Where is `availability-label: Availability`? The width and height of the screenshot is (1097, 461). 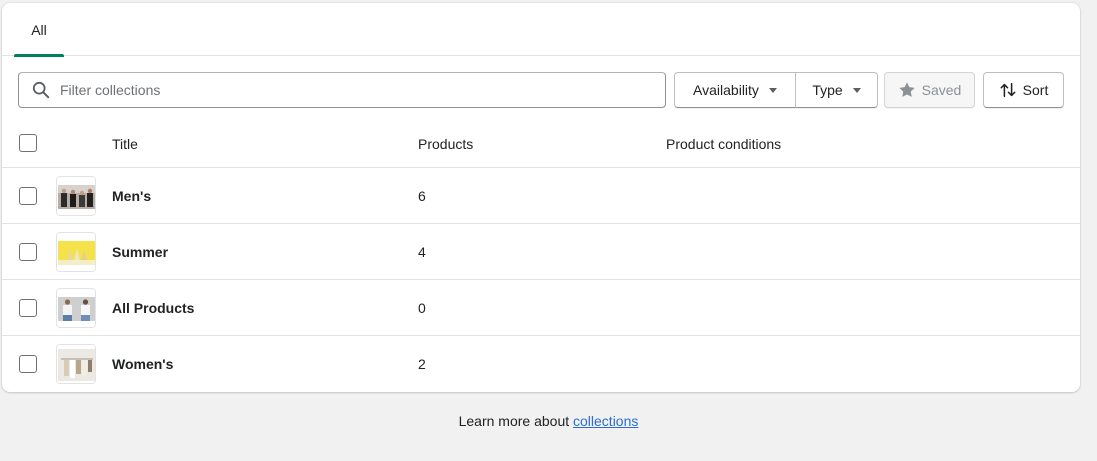 availability-label: Availability is located at coordinates (726, 90).